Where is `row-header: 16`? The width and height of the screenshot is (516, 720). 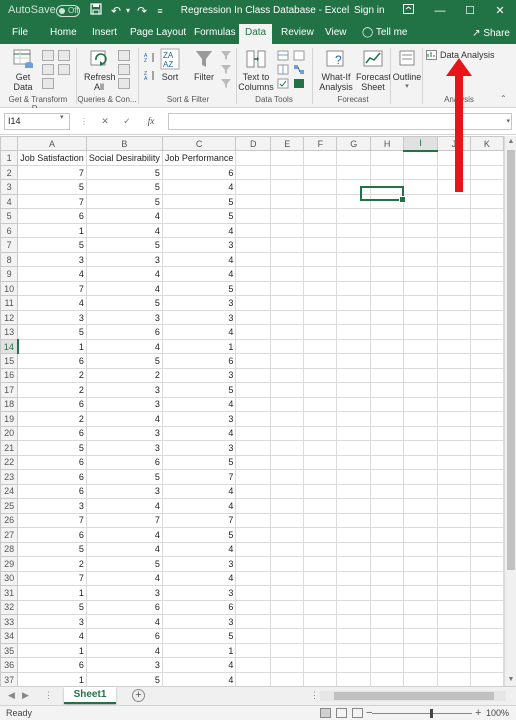
row-header: 16 is located at coordinates (9, 375).